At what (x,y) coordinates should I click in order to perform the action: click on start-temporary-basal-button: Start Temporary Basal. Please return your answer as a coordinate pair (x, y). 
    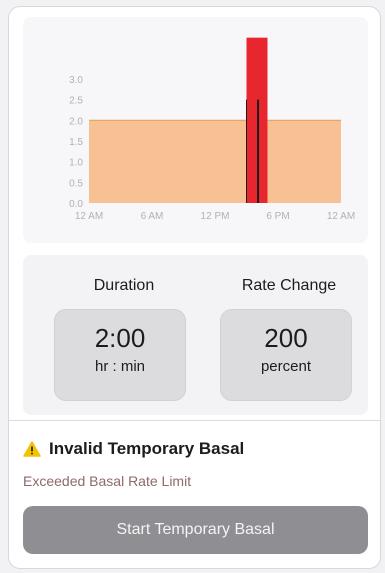
    Looking at the image, I should click on (195, 530).